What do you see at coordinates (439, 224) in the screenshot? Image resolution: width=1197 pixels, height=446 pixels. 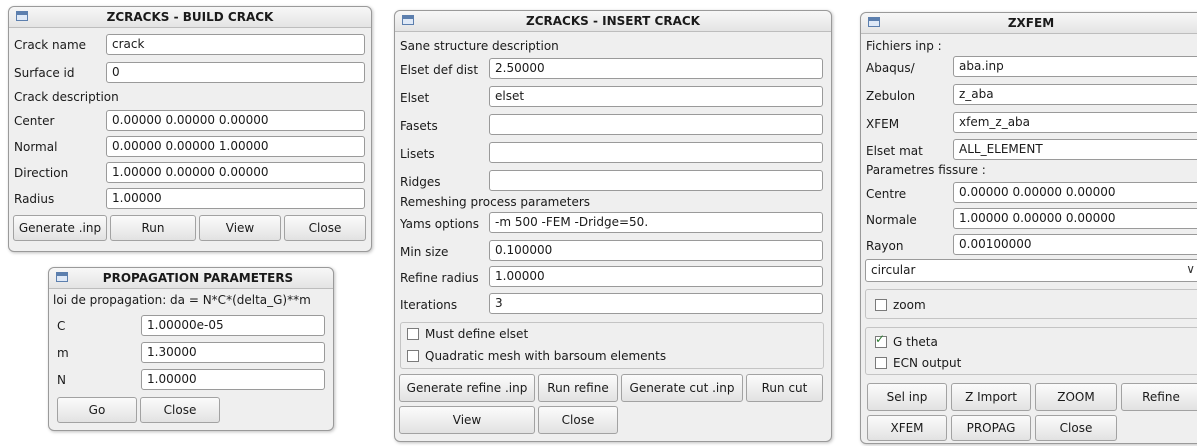 I see `yams-options-label: Yams options` at bounding box center [439, 224].